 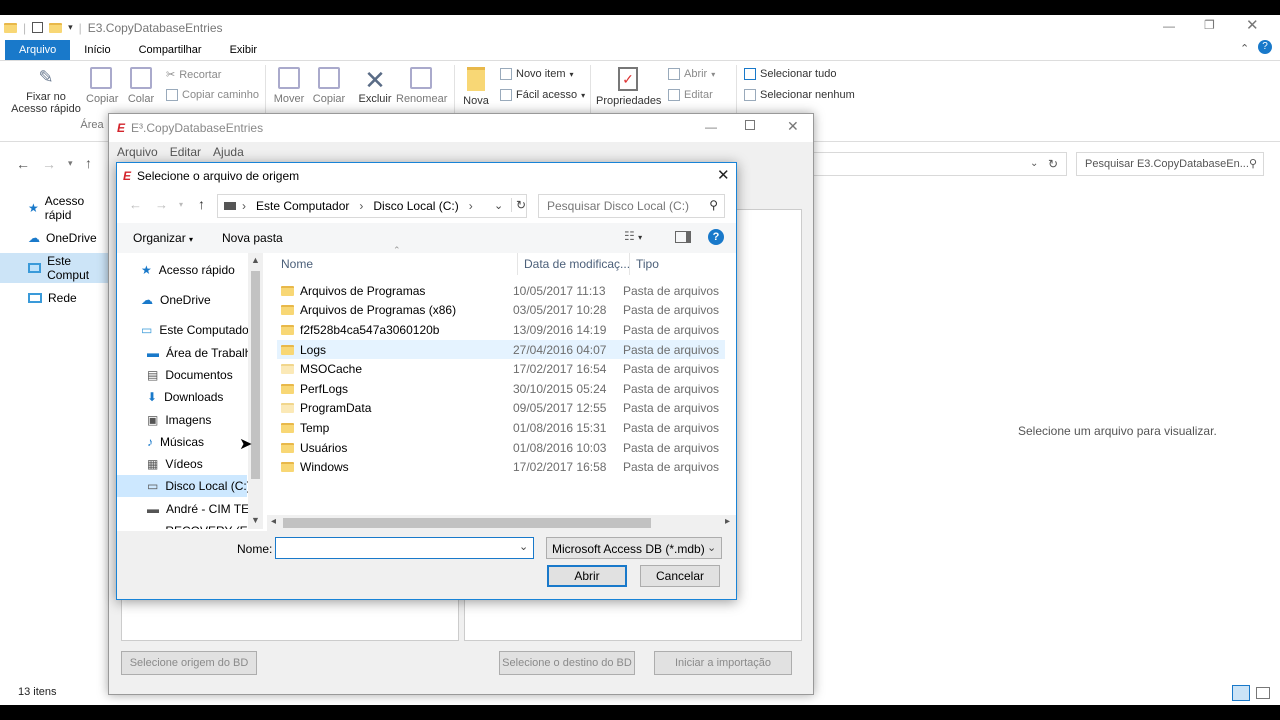 I want to click on nav-scrollbar: ▲ ▼, so click(x=255, y=391).